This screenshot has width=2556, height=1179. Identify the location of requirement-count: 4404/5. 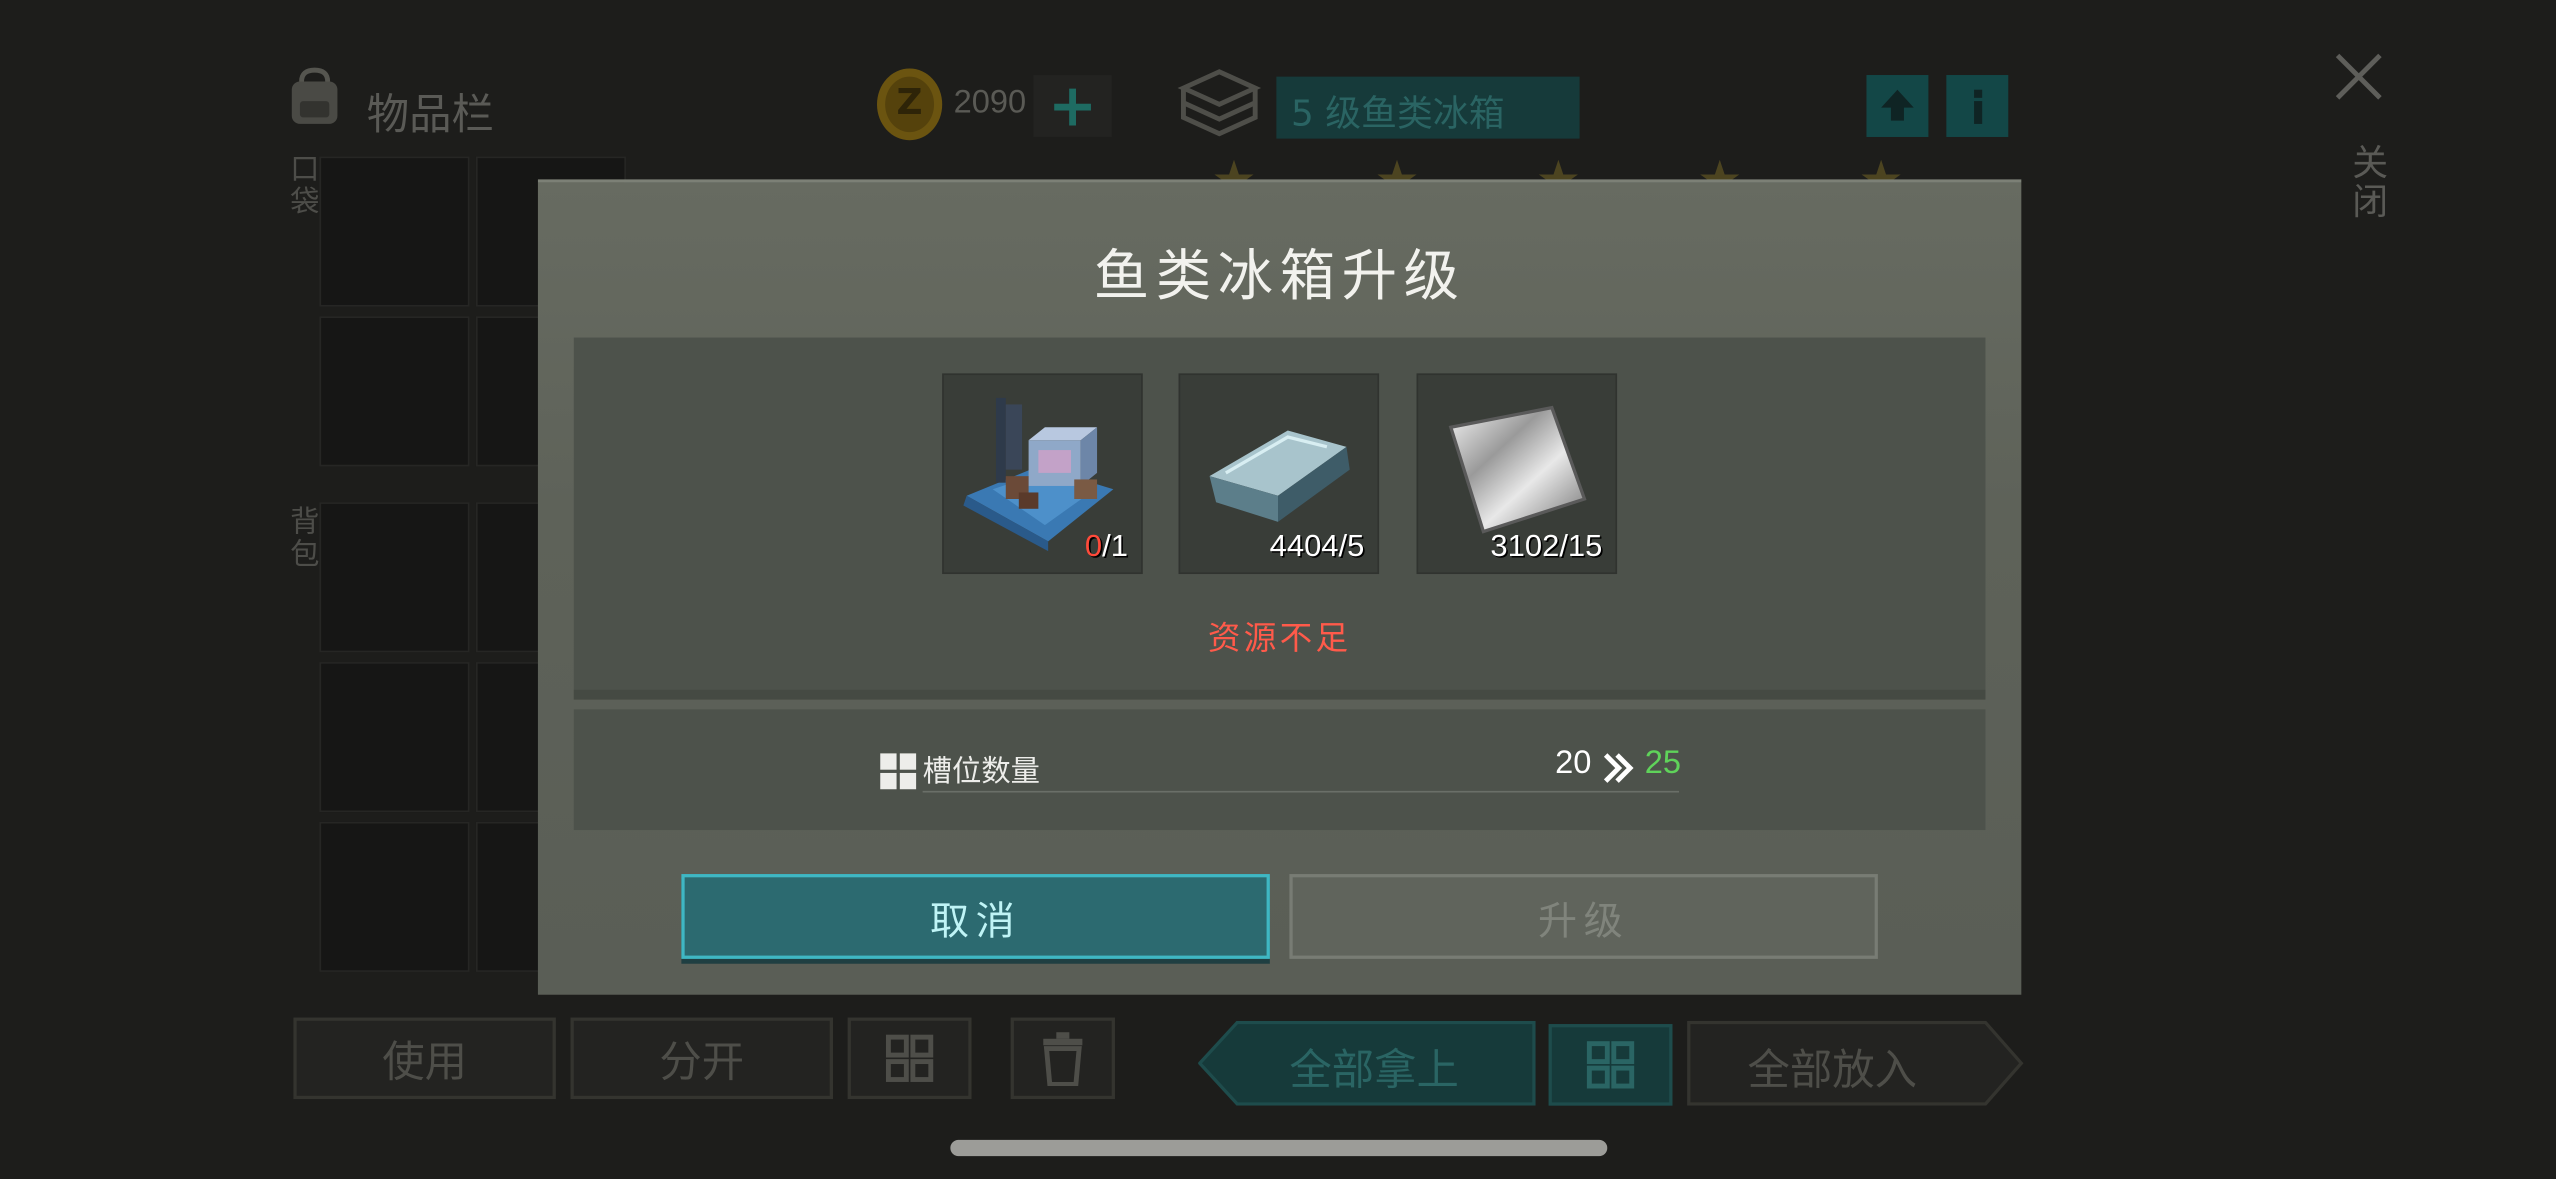
(1317, 548).